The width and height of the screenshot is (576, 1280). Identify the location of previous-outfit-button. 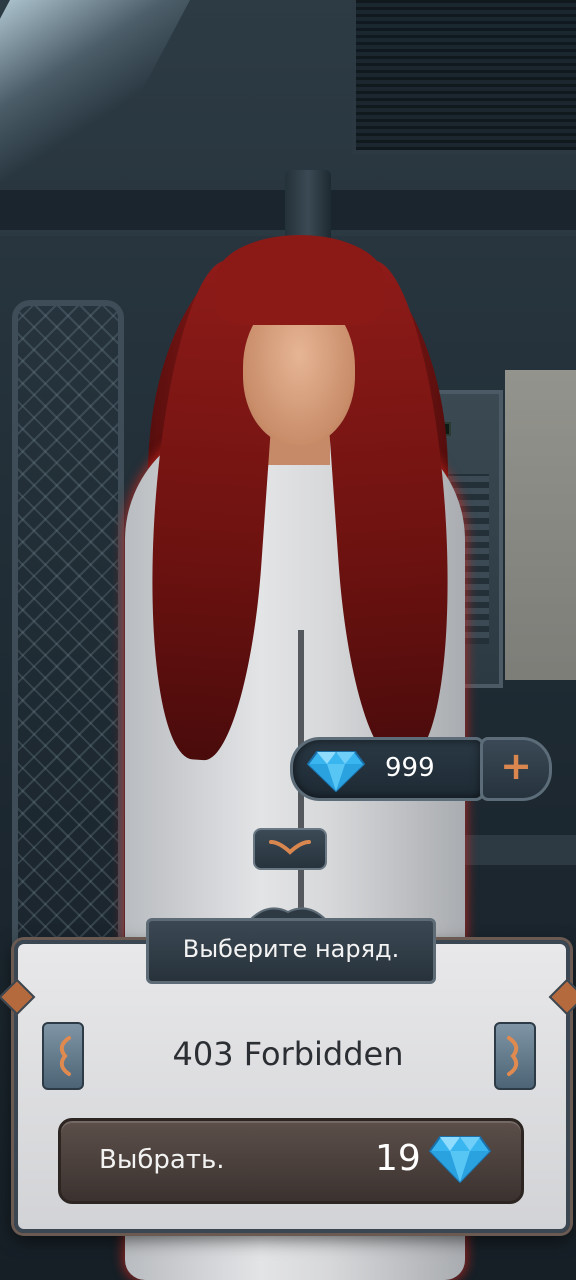
(63, 1056).